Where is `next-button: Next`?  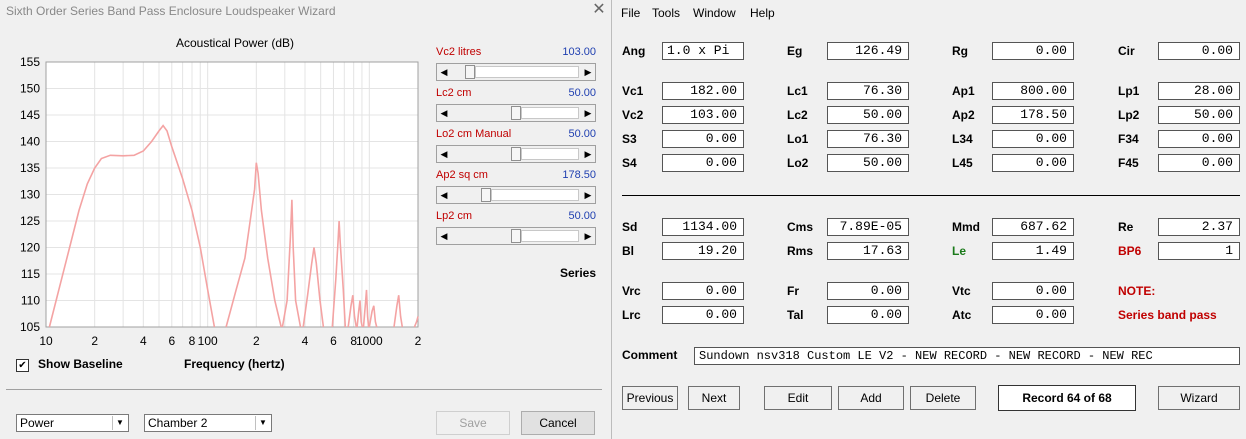
next-button: Next is located at coordinates (714, 398).